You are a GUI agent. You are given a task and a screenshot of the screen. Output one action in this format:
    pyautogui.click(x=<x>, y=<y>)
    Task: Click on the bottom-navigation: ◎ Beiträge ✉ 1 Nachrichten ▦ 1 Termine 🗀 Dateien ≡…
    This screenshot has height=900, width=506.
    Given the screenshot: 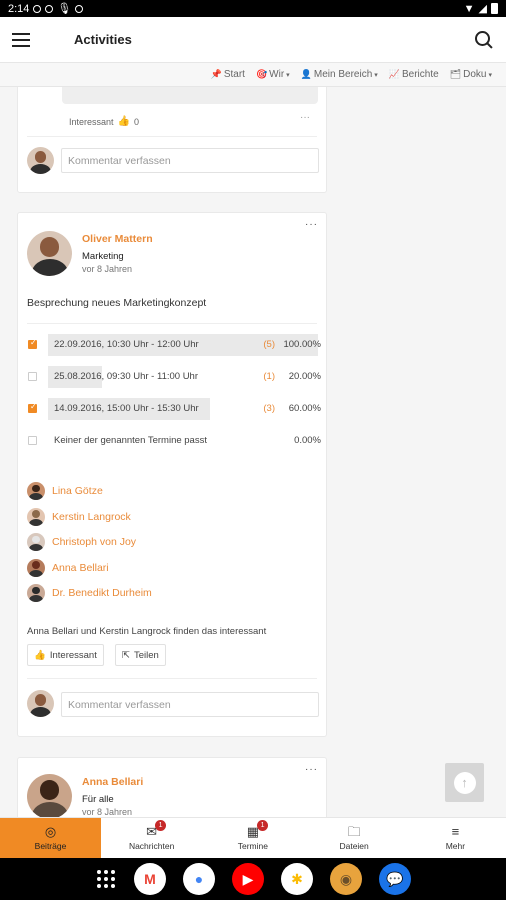 What is the action you would take?
    pyautogui.click(x=253, y=837)
    